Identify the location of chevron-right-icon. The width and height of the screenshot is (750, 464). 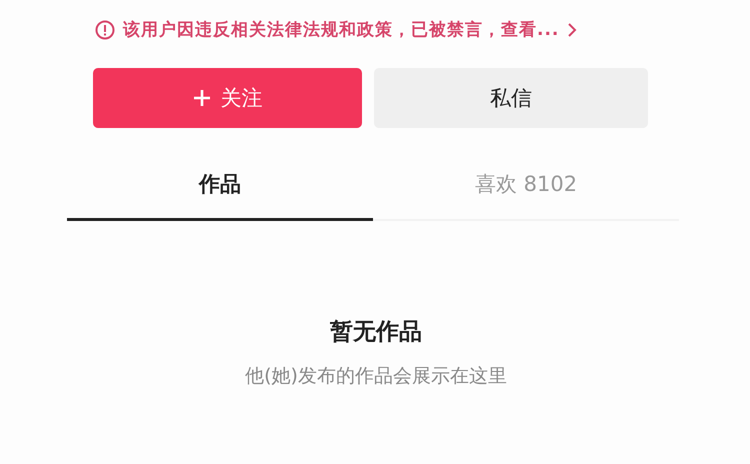
(572, 30).